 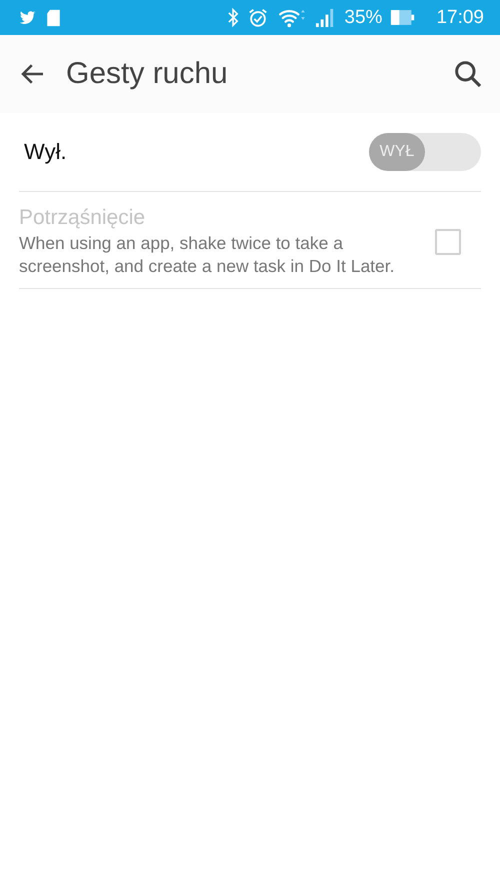 I want to click on toggle-switch: WYŁ, so click(x=425, y=152).